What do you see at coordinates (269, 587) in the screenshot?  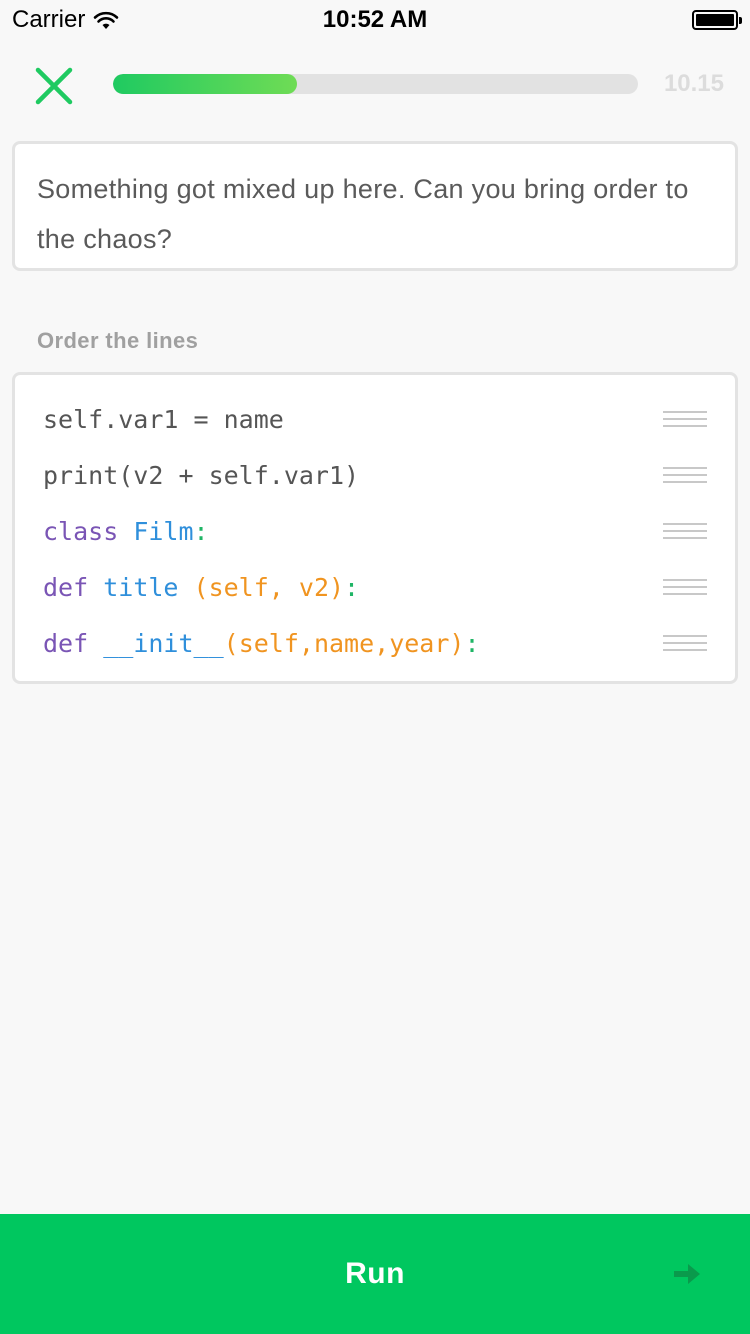 I see `code-token: (self, v2)` at bounding box center [269, 587].